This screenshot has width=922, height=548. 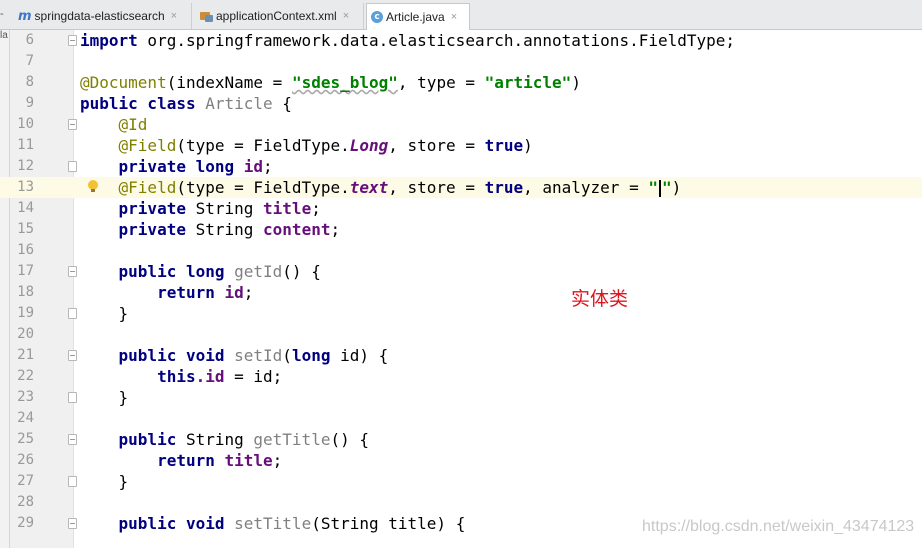 I want to click on code-line-20: 20, so click(x=461, y=334).